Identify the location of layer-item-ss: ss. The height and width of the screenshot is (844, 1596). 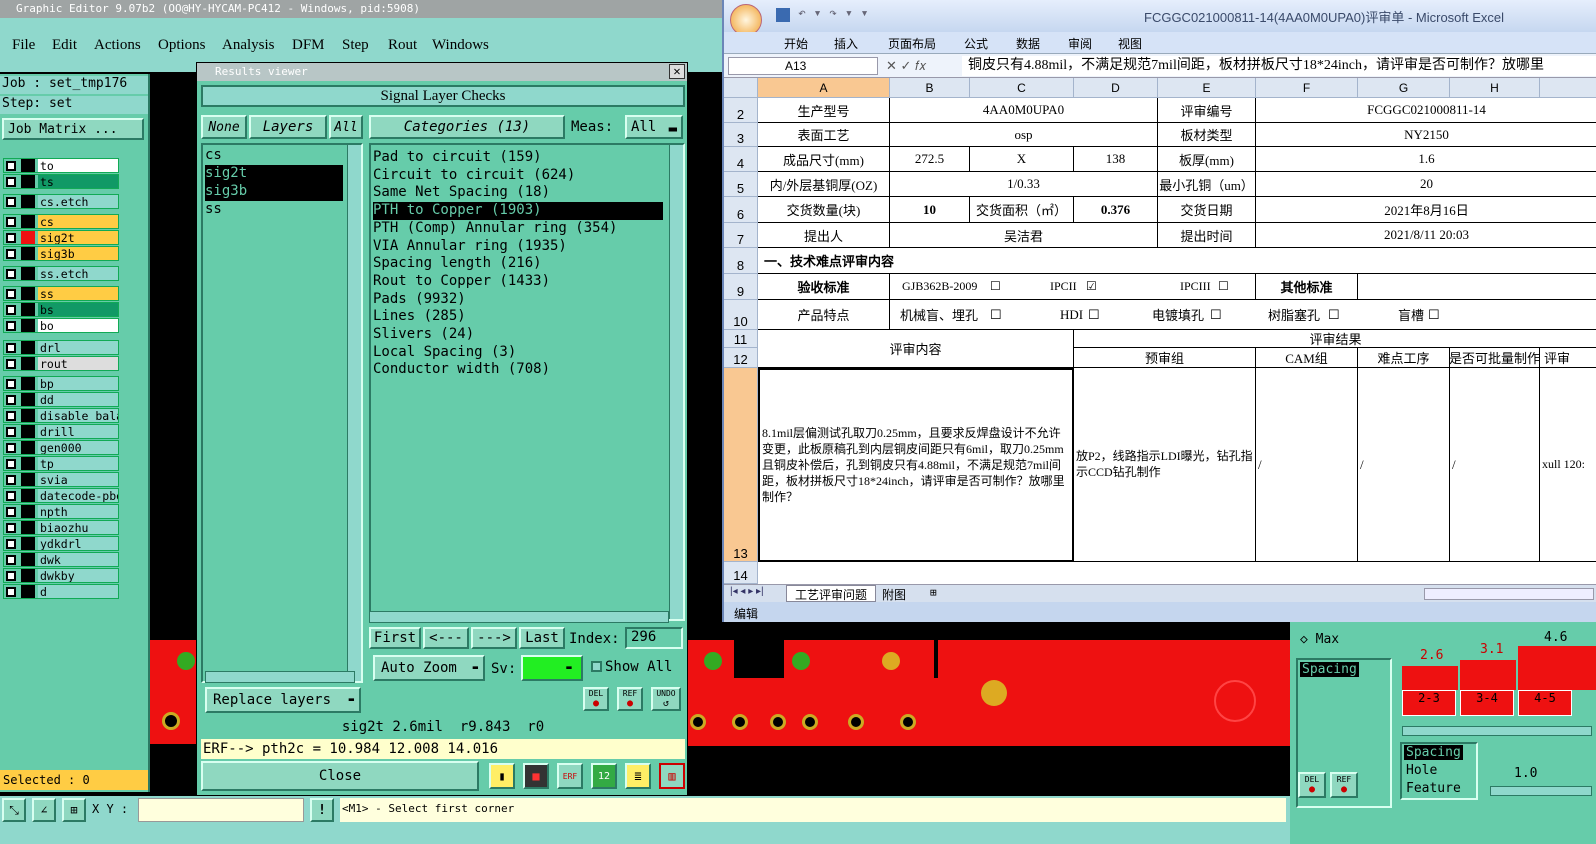
(61, 293).